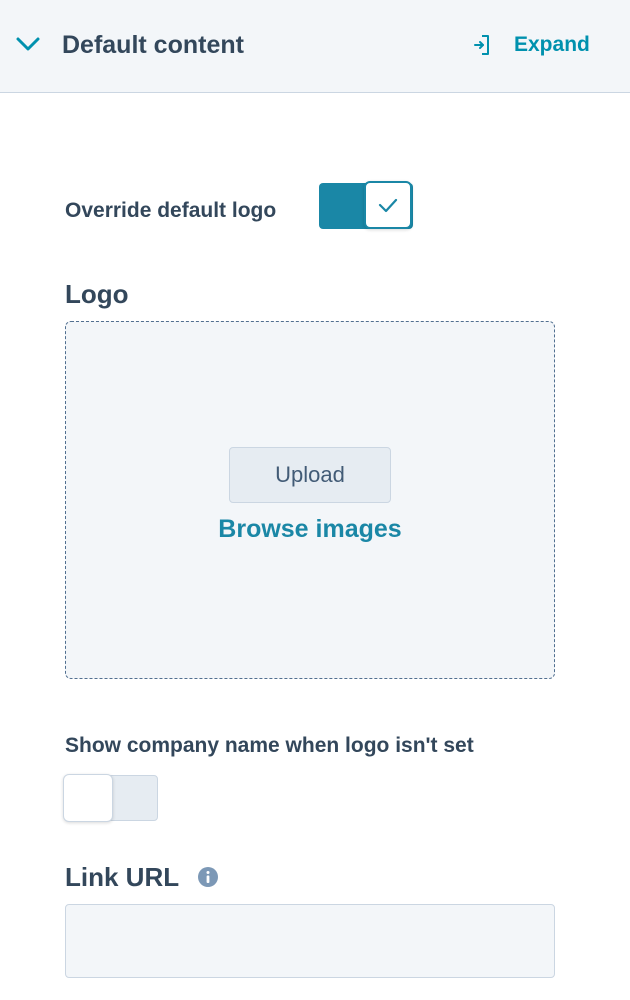 This screenshot has height=1000, width=630. I want to click on section-title: Default content, so click(153, 45).